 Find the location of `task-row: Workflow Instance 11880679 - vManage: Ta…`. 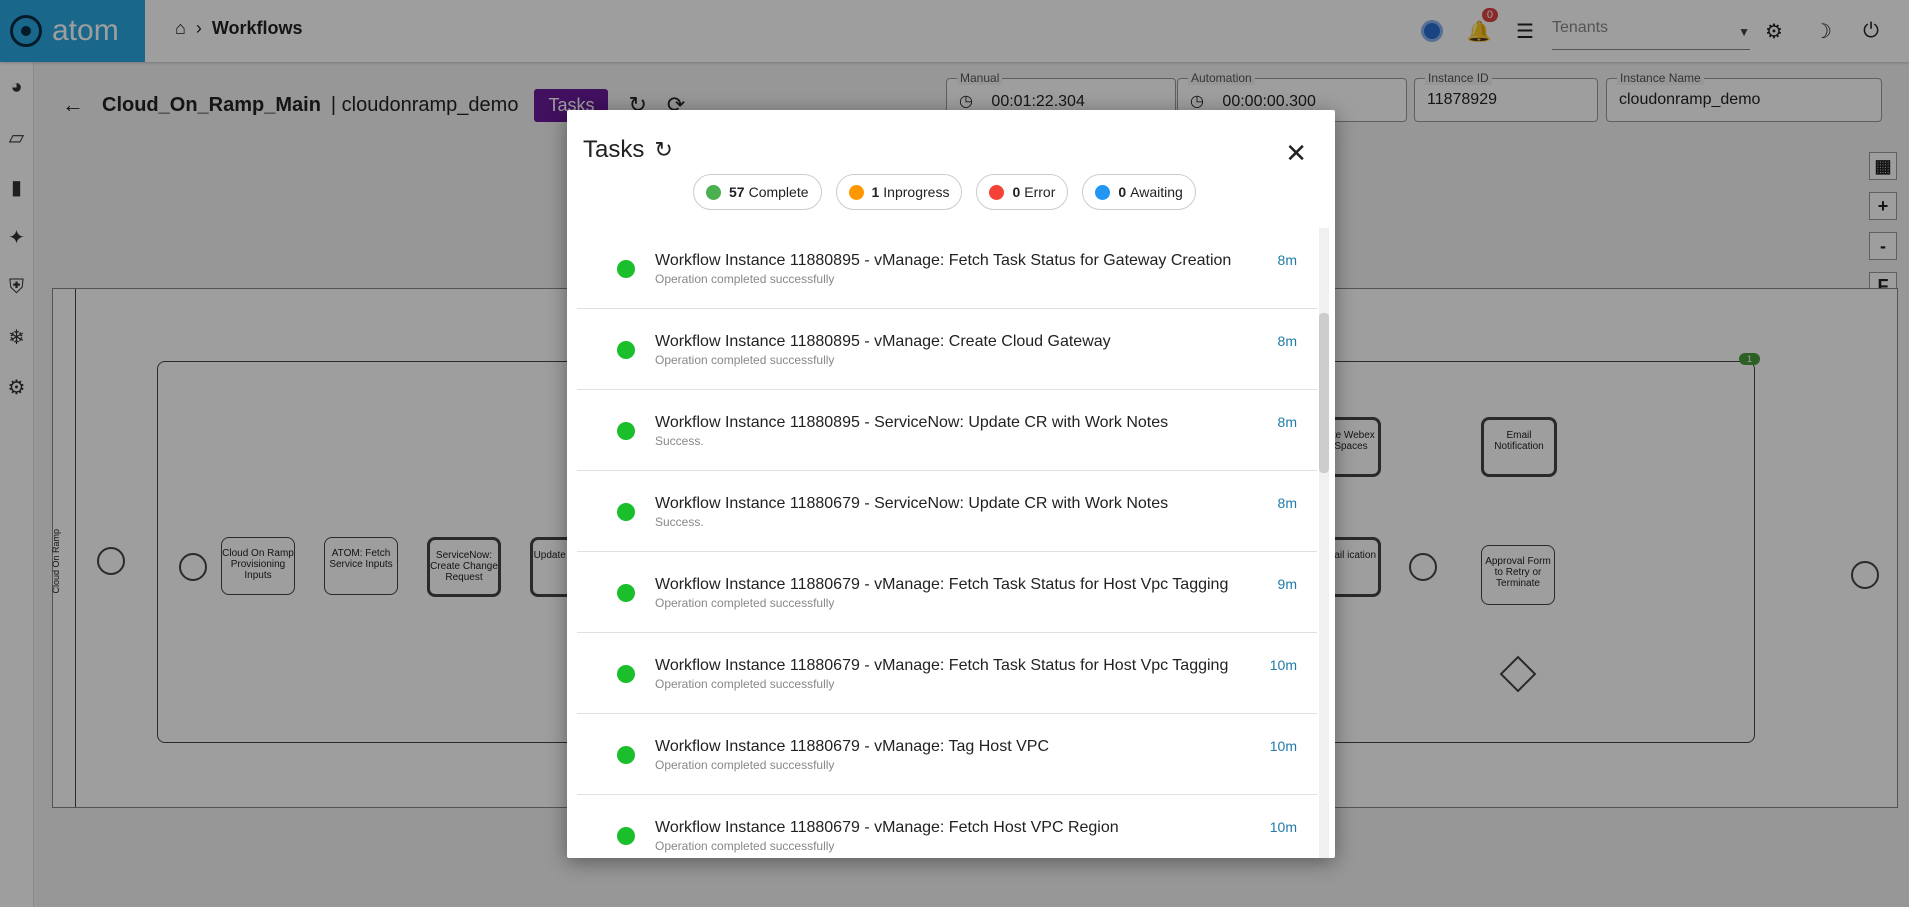

task-row: Workflow Instance 11880679 - vManage: Ta… is located at coordinates (947, 754).